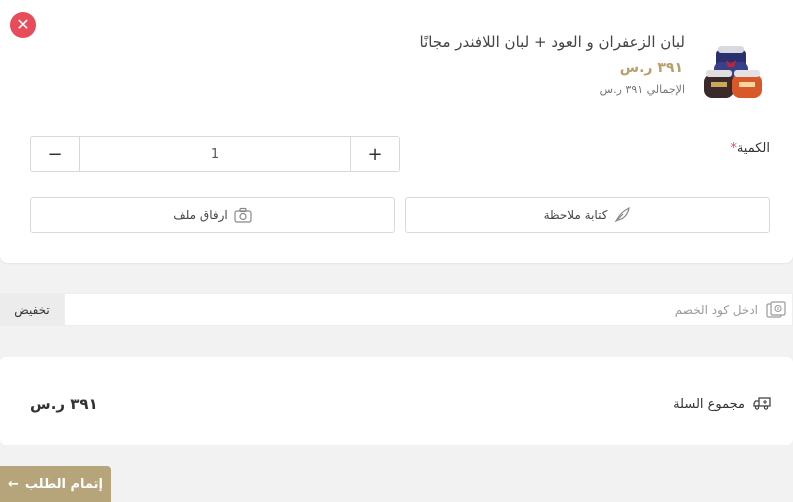  Describe the element at coordinates (709, 404) in the screenshot. I see `cart-total-label: مجموع السلة` at that location.